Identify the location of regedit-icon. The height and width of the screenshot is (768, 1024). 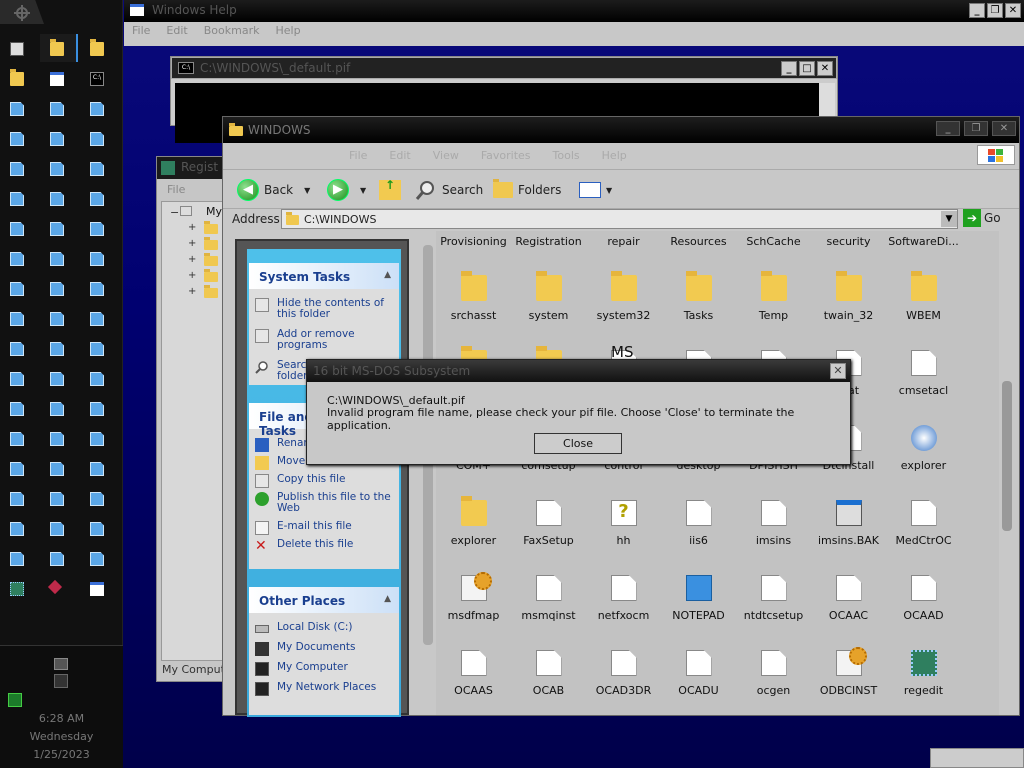
(17, 589).